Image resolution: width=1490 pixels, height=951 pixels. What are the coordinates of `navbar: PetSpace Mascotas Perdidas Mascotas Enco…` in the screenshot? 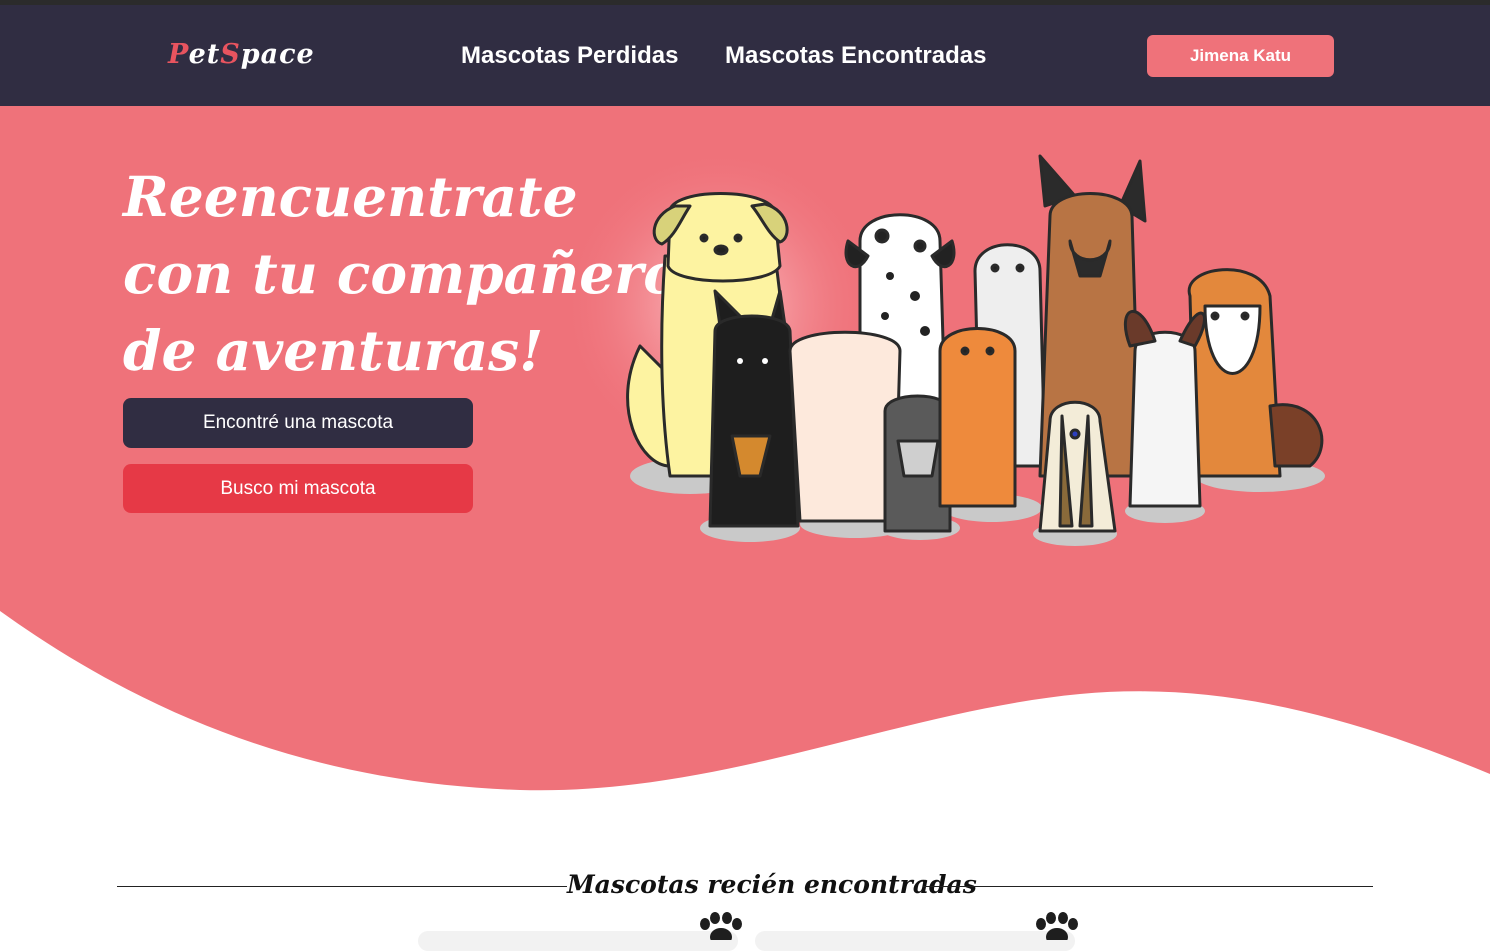 It's located at (745, 55).